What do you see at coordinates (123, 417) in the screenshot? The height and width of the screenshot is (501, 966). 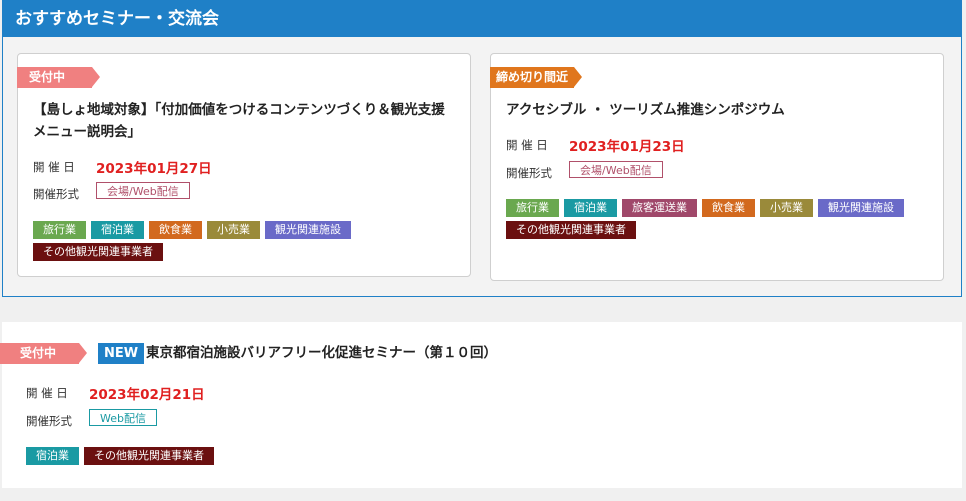 I see `format-value-badge: Web配信` at bounding box center [123, 417].